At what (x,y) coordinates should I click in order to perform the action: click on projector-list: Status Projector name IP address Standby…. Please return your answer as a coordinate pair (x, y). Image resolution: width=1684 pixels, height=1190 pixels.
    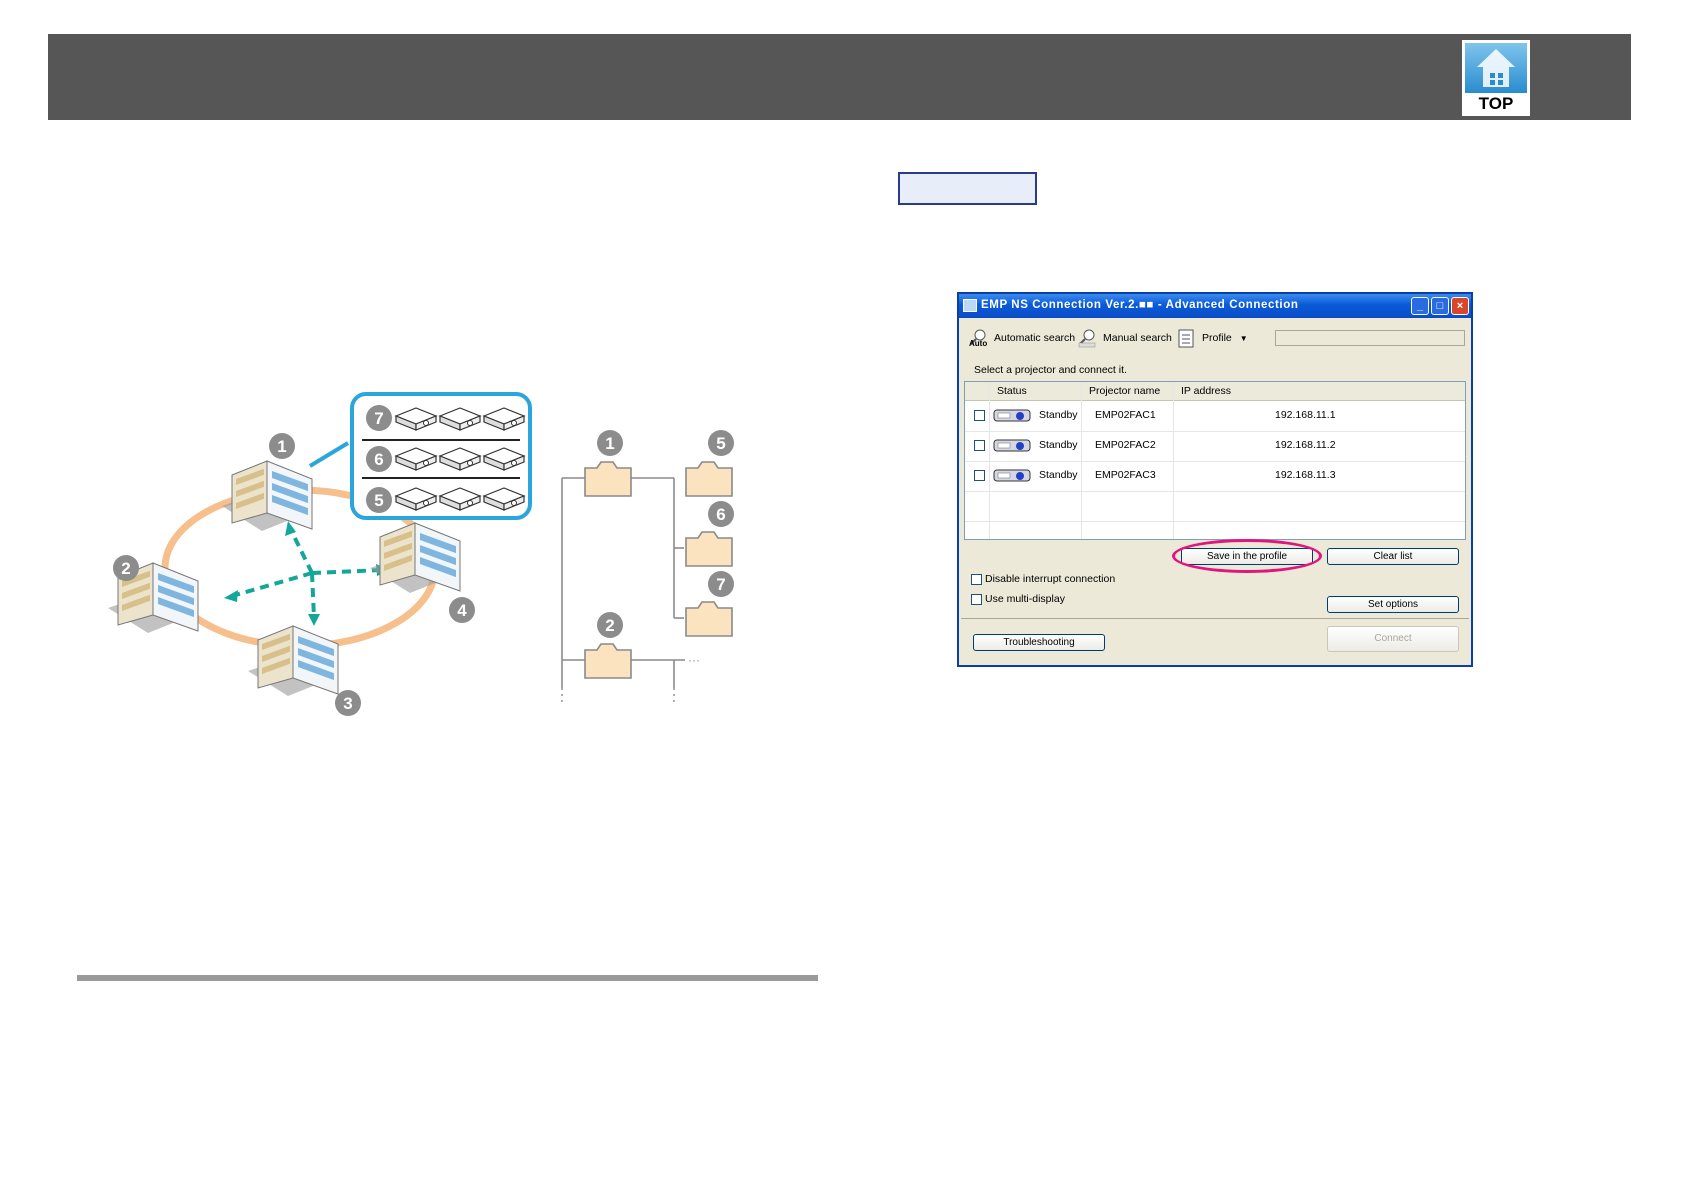
    Looking at the image, I should click on (1215, 460).